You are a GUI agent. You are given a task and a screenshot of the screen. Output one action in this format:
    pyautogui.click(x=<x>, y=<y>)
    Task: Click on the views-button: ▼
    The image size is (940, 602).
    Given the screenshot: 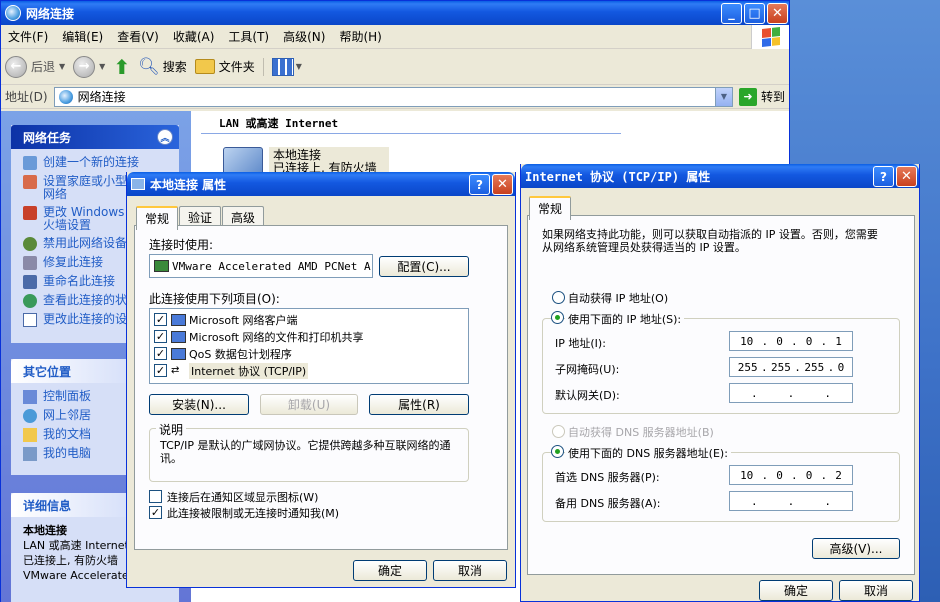 What is the action you would take?
    pyautogui.click(x=282, y=66)
    